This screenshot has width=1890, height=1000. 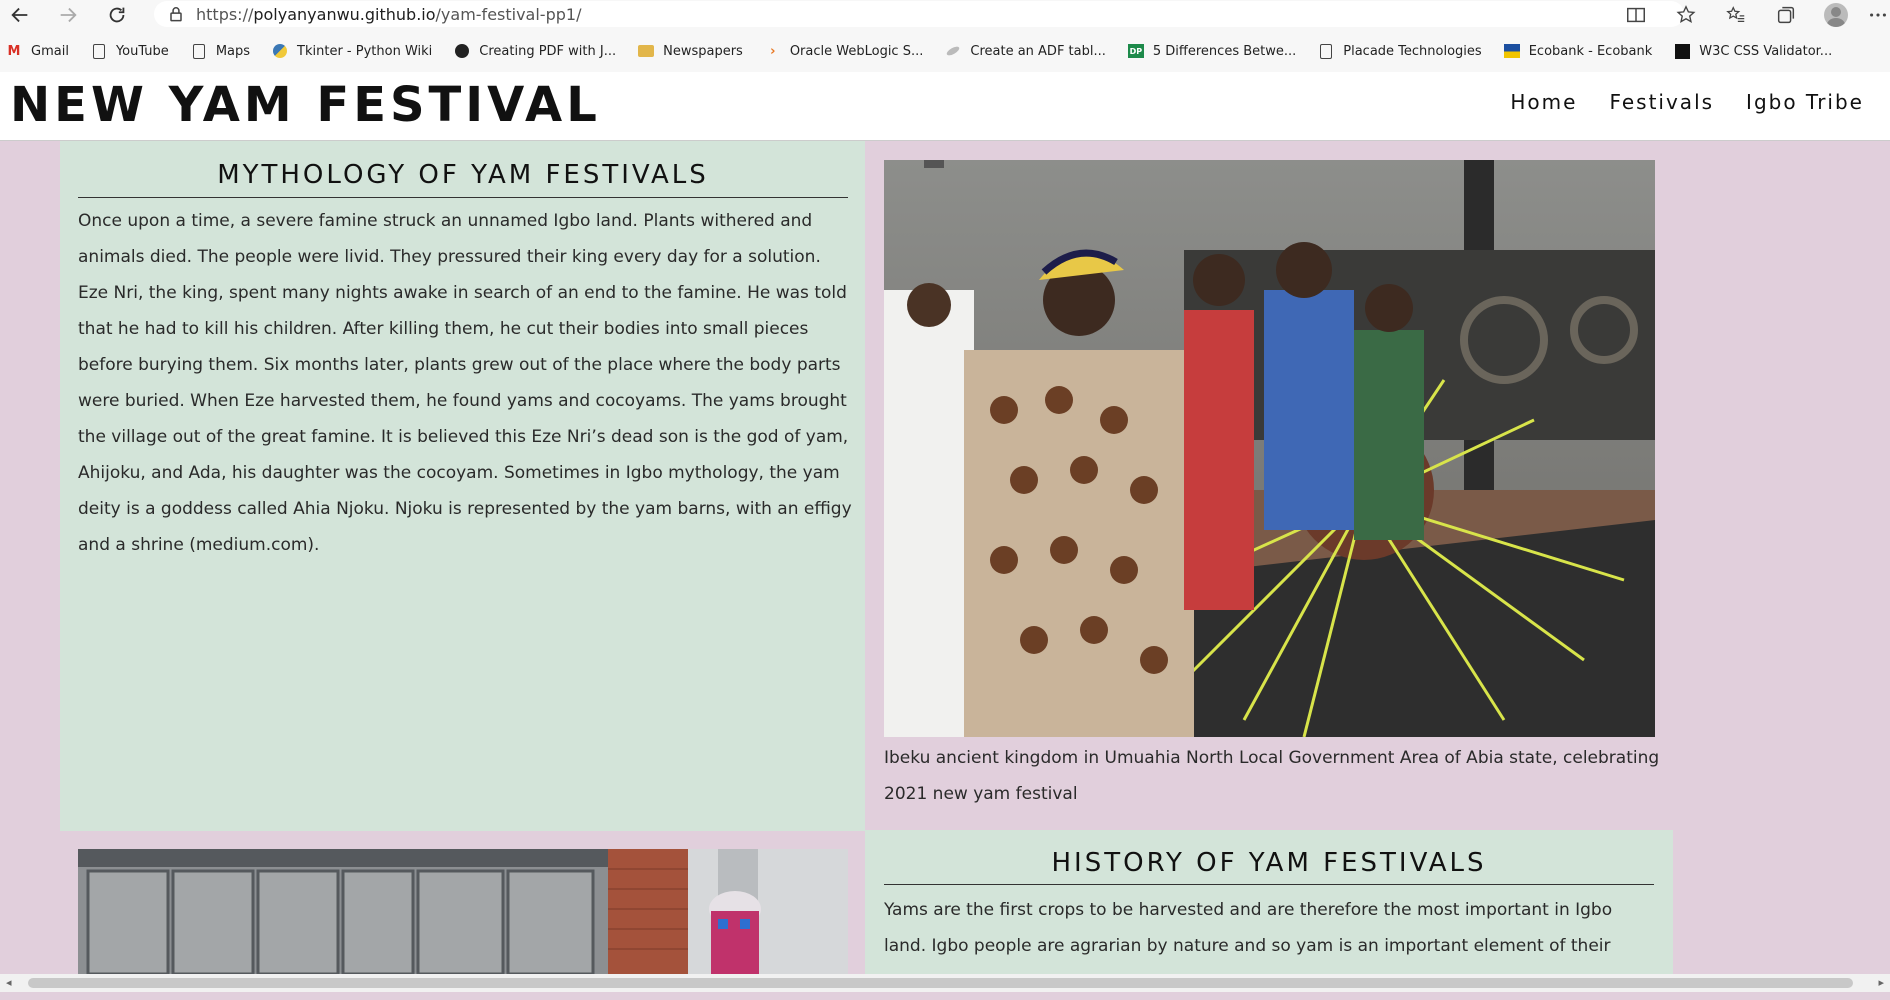 I want to click on oracle-icon: ›, so click(x=773, y=51).